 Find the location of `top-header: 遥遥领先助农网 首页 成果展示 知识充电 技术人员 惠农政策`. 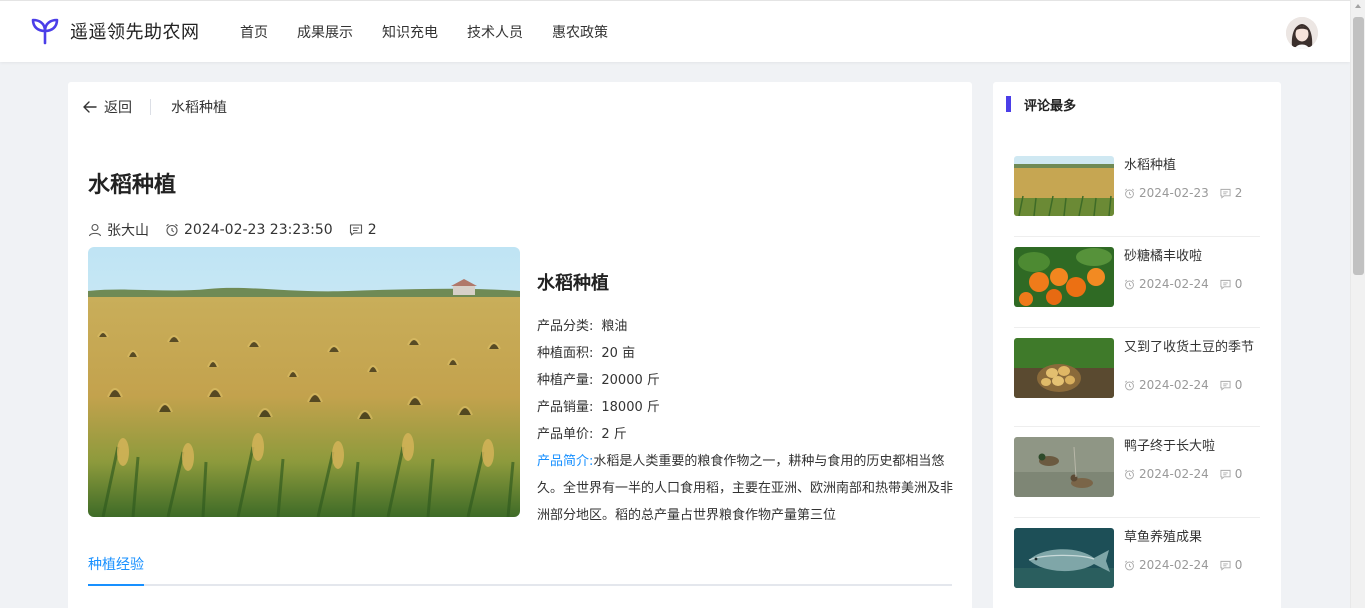

top-header: 遥遥领先助农网 首页 成果展示 知识充电 技术人员 惠农政策 is located at coordinates (675, 31).